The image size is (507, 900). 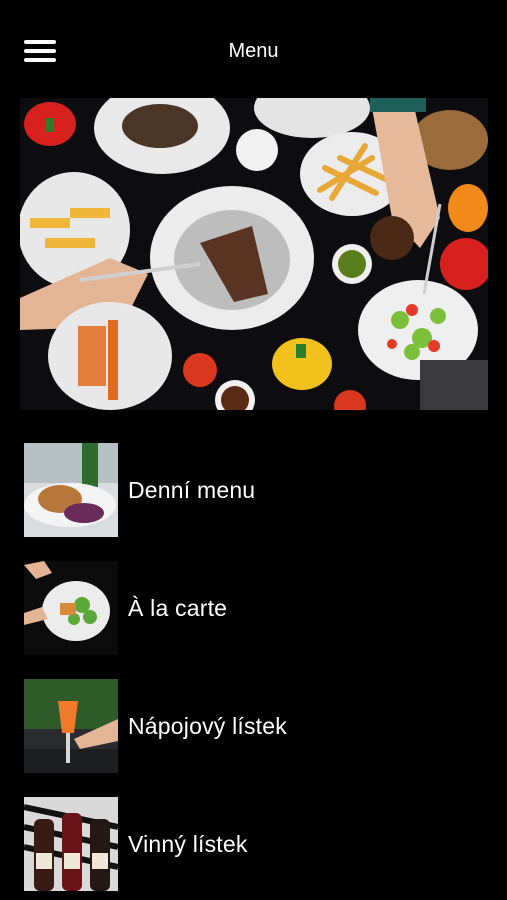 I want to click on menu-item-label: Denní menu, so click(x=192, y=490).